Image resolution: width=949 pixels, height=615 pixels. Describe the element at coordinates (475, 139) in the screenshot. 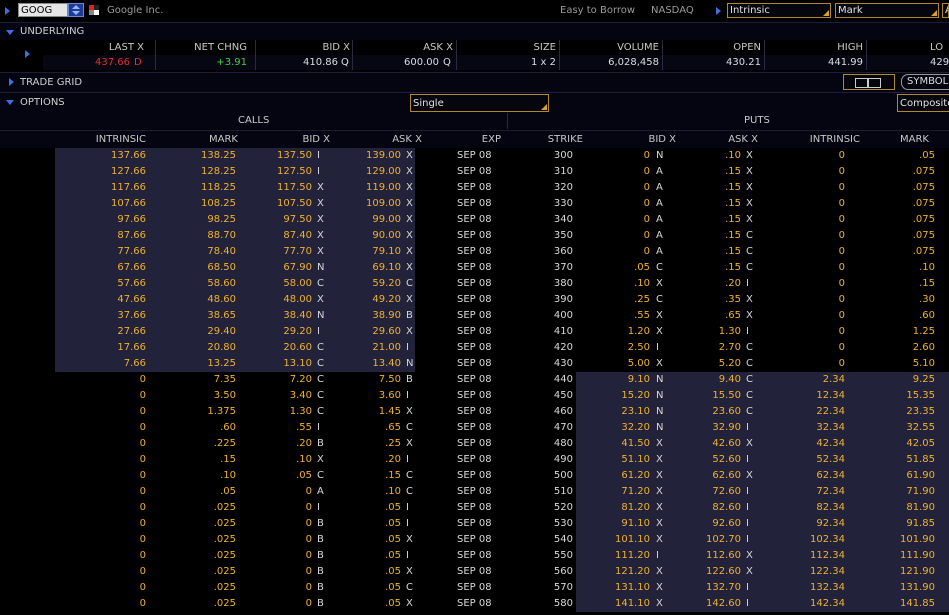

I see `col-exp: EXP` at that location.